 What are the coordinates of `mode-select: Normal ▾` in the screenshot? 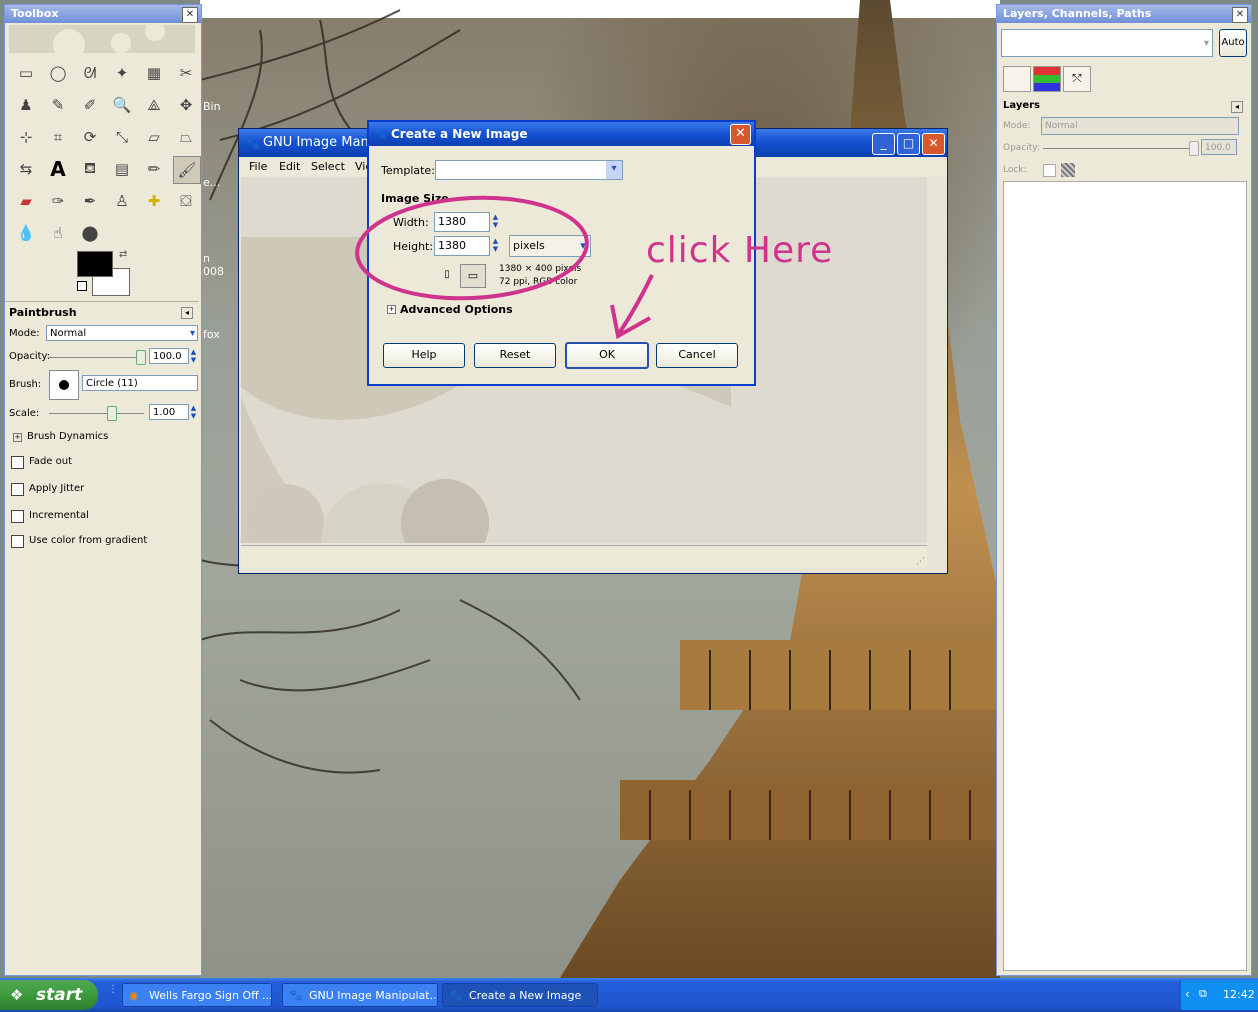 It's located at (122, 333).